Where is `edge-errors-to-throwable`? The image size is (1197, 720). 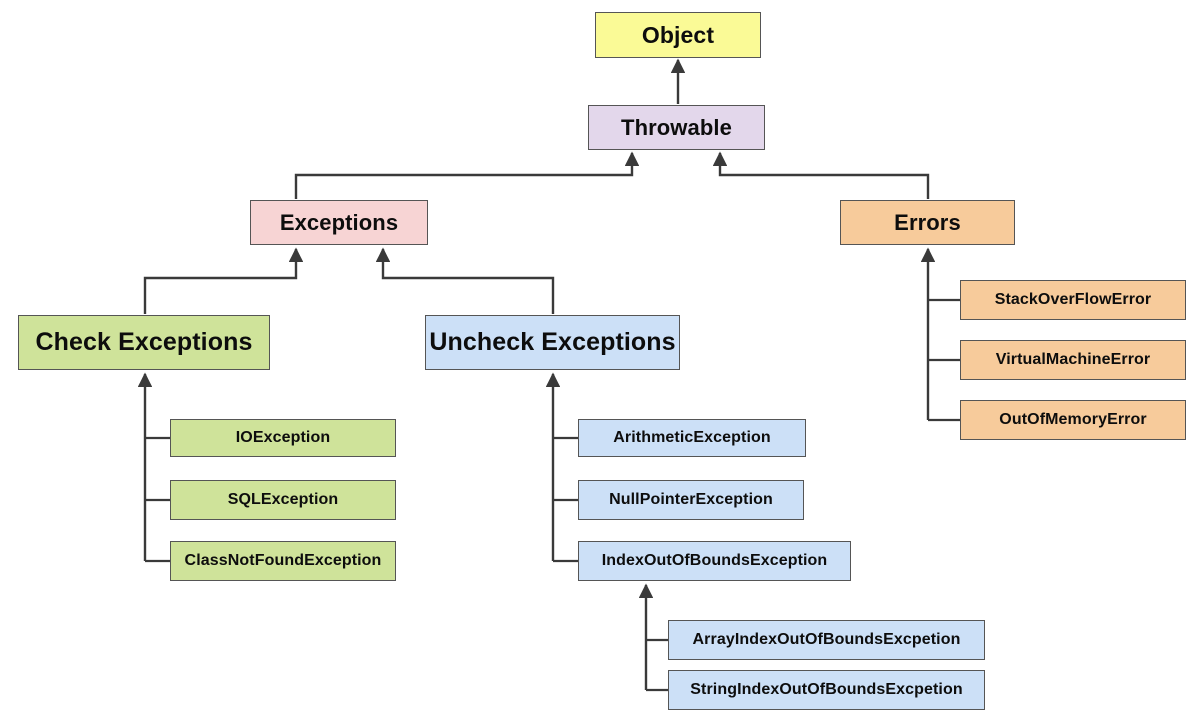 edge-errors-to-throwable is located at coordinates (821, 175).